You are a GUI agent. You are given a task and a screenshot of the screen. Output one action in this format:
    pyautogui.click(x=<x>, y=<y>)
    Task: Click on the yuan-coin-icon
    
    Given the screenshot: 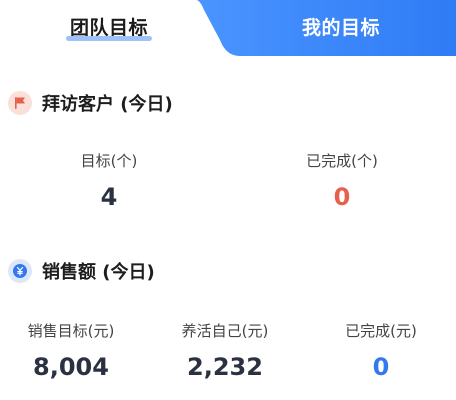 What is the action you would take?
    pyautogui.click(x=20, y=271)
    